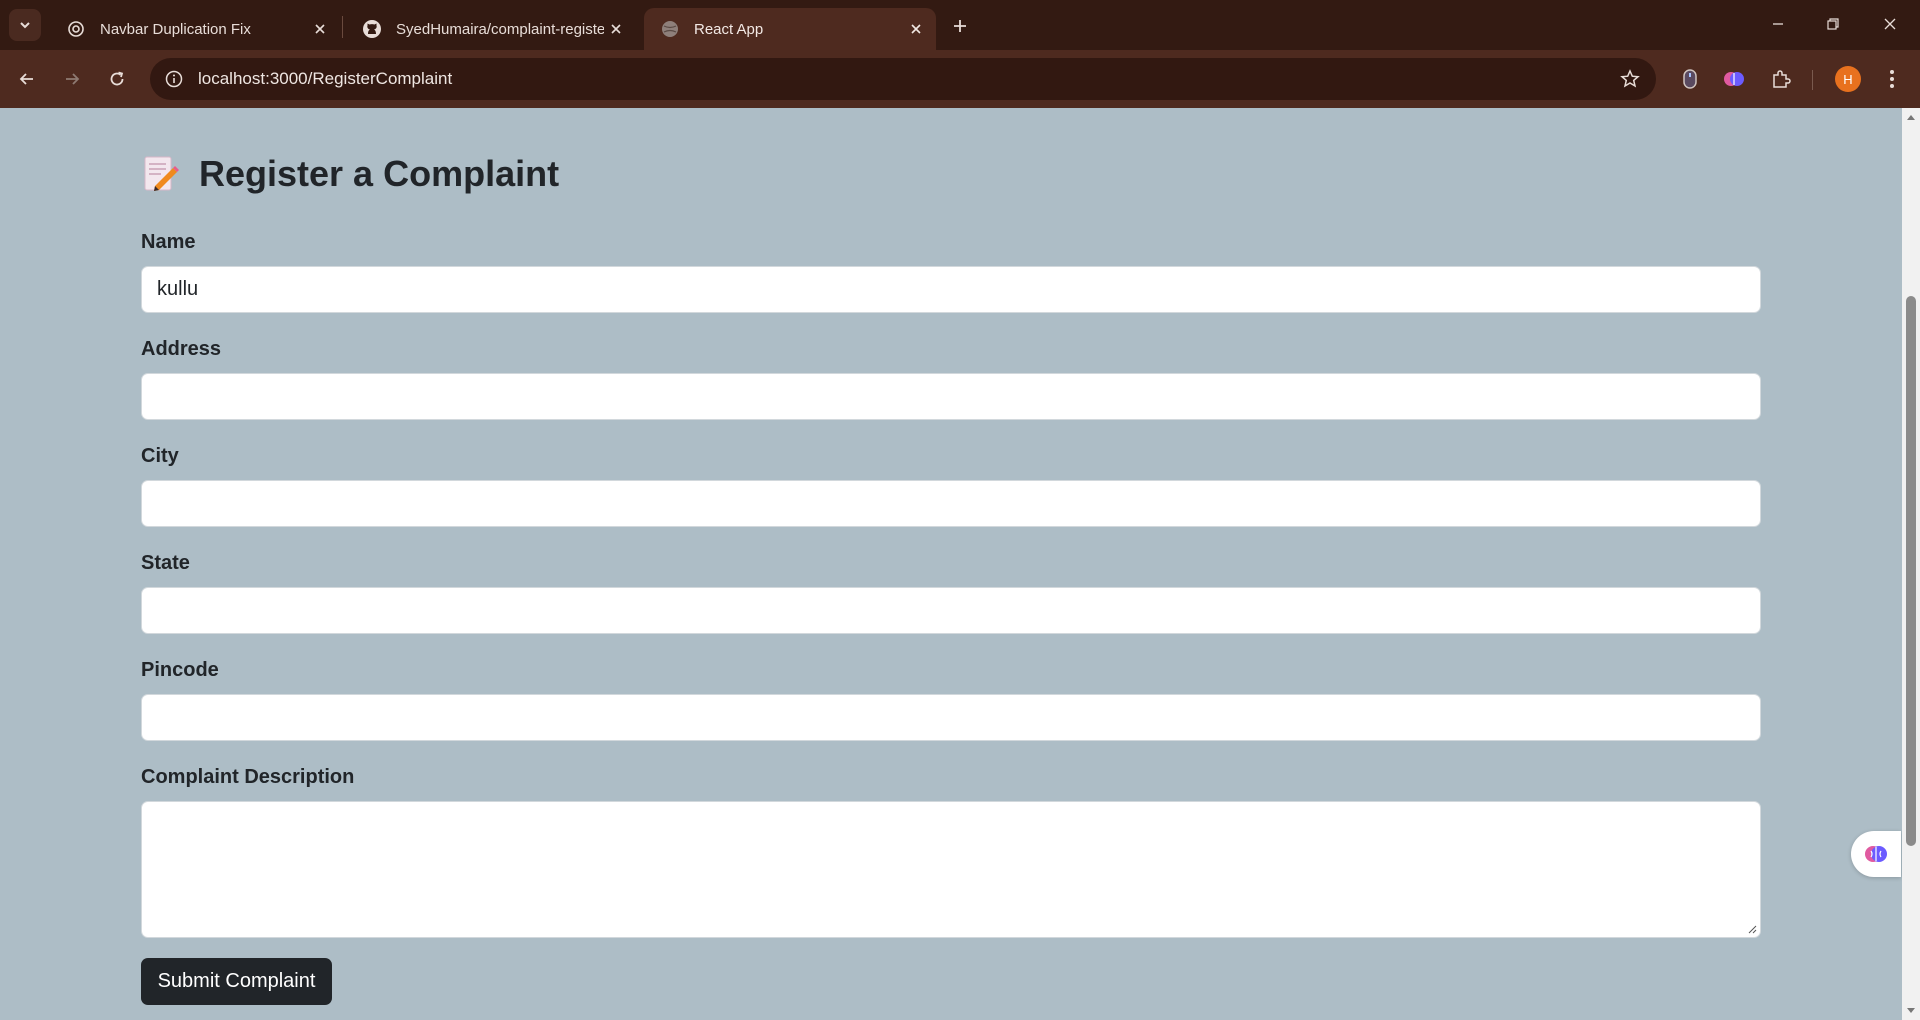 Image resolution: width=1920 pixels, height=1020 pixels. I want to click on submit-complaint-button: Submit Complaint, so click(236, 981).